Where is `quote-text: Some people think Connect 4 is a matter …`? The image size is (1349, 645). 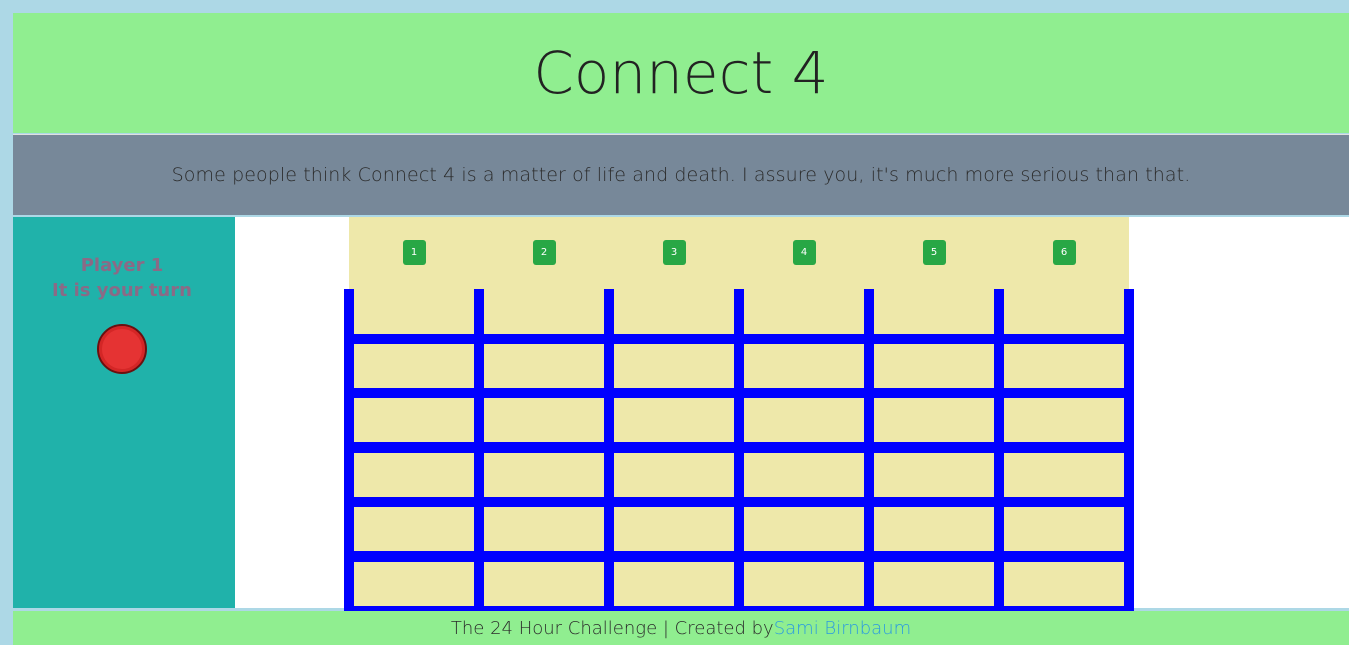
quote-text: Some people think Connect 4 is a matter … is located at coordinates (681, 175).